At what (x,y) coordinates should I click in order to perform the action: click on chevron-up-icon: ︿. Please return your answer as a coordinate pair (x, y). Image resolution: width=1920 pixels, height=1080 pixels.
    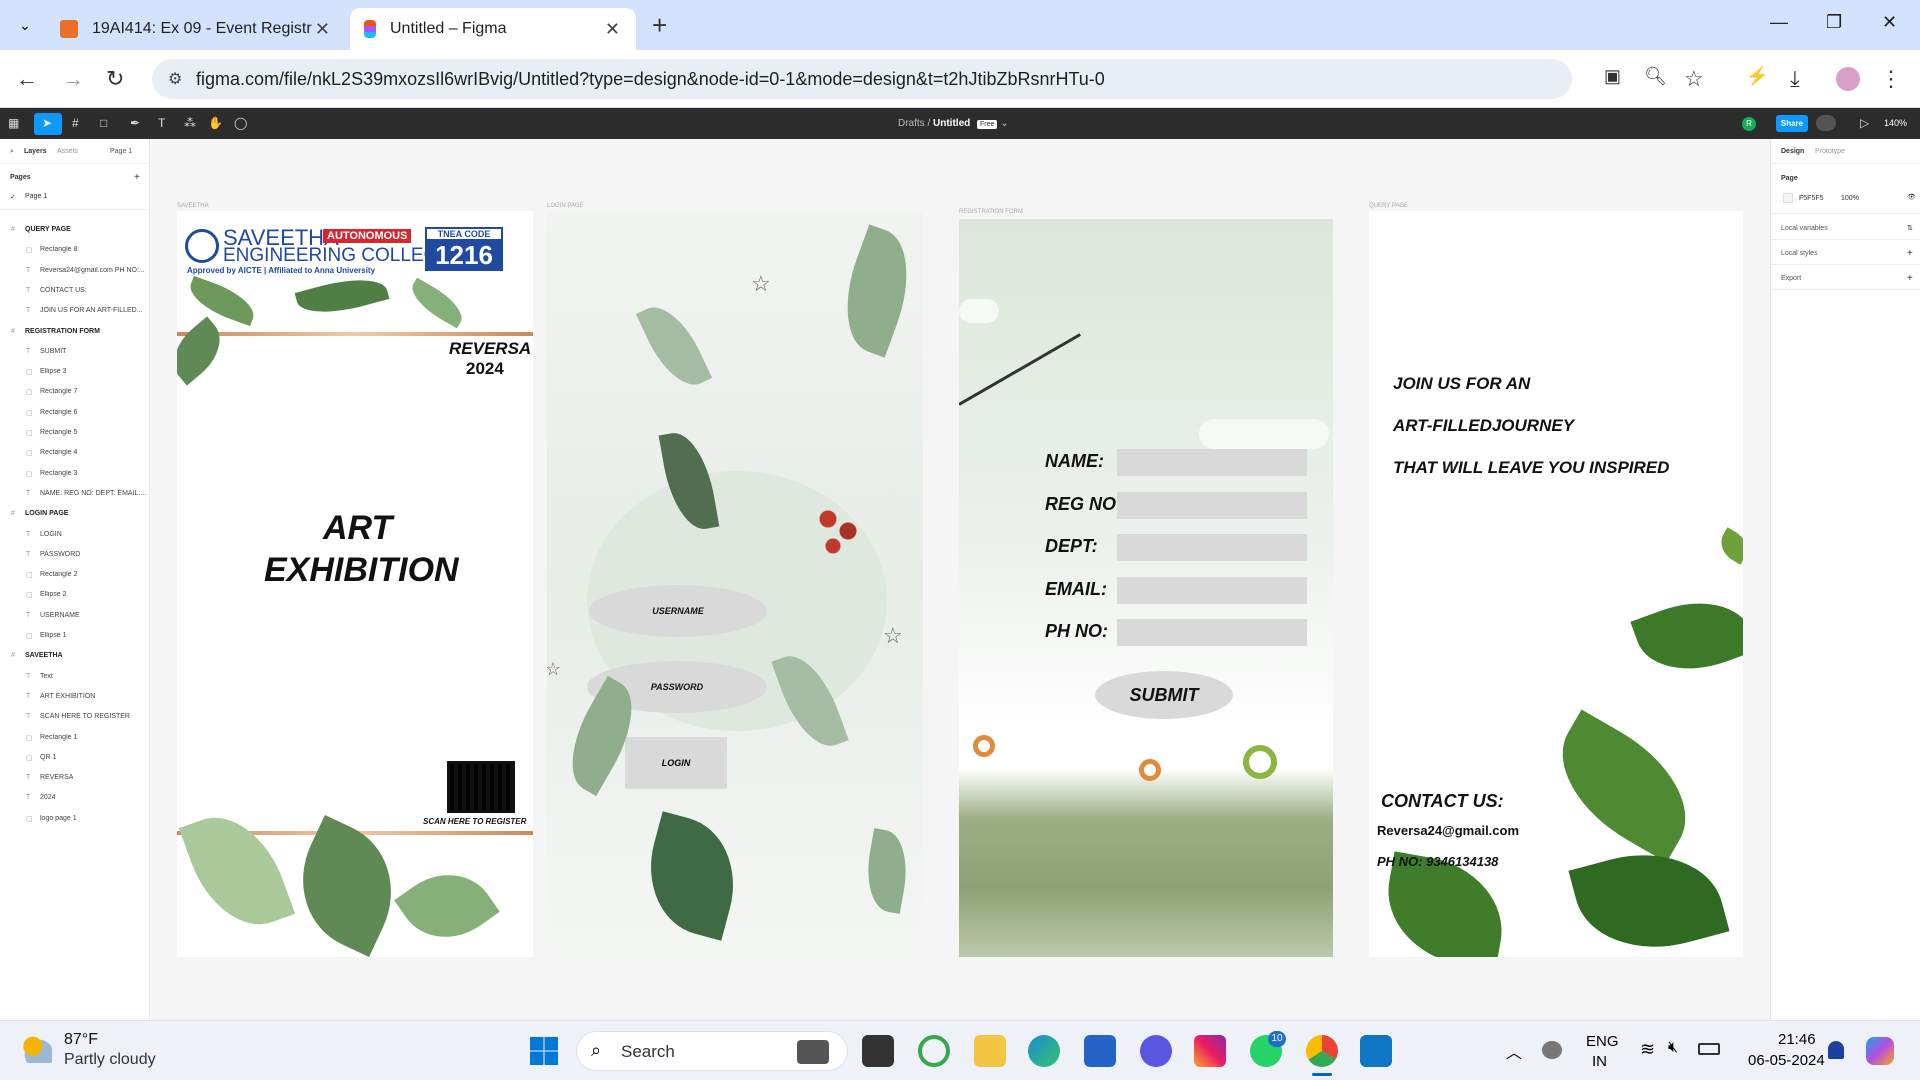
    Looking at the image, I should click on (1514, 1051).